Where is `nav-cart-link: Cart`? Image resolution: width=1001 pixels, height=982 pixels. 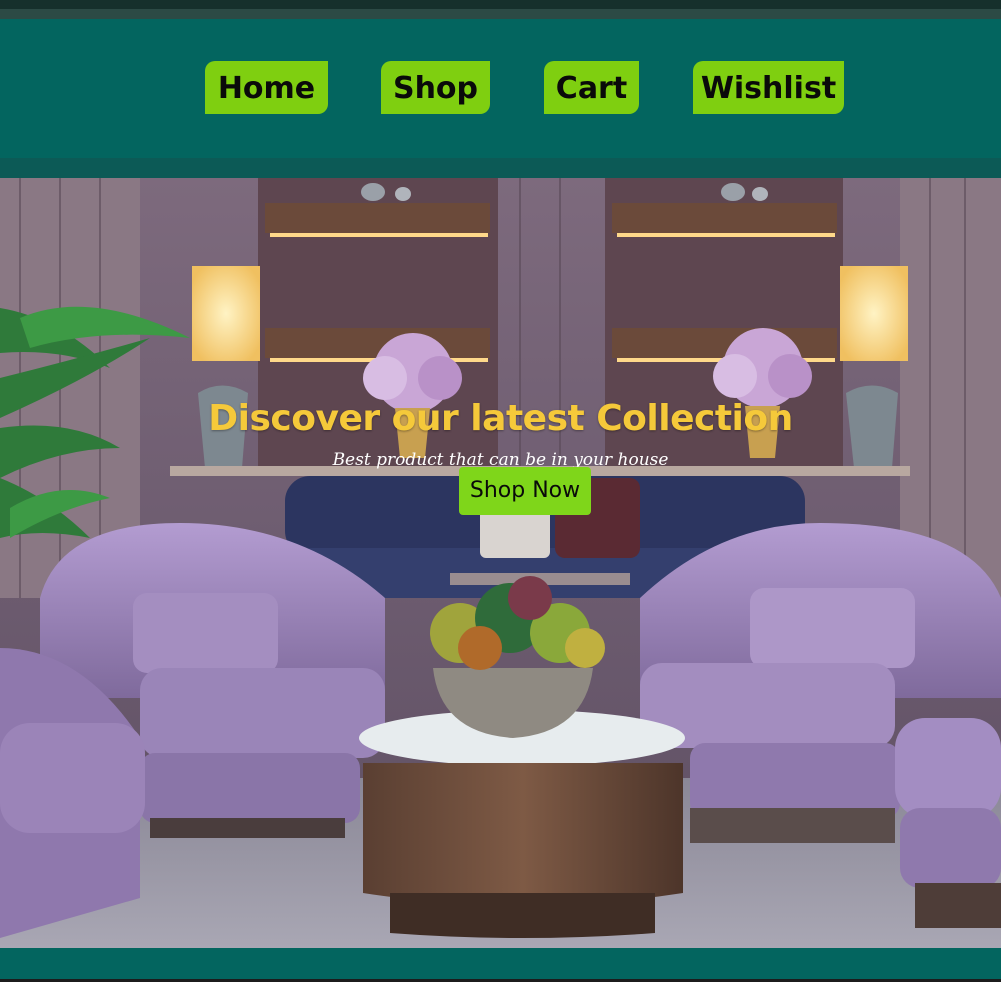 nav-cart-link: Cart is located at coordinates (591, 87).